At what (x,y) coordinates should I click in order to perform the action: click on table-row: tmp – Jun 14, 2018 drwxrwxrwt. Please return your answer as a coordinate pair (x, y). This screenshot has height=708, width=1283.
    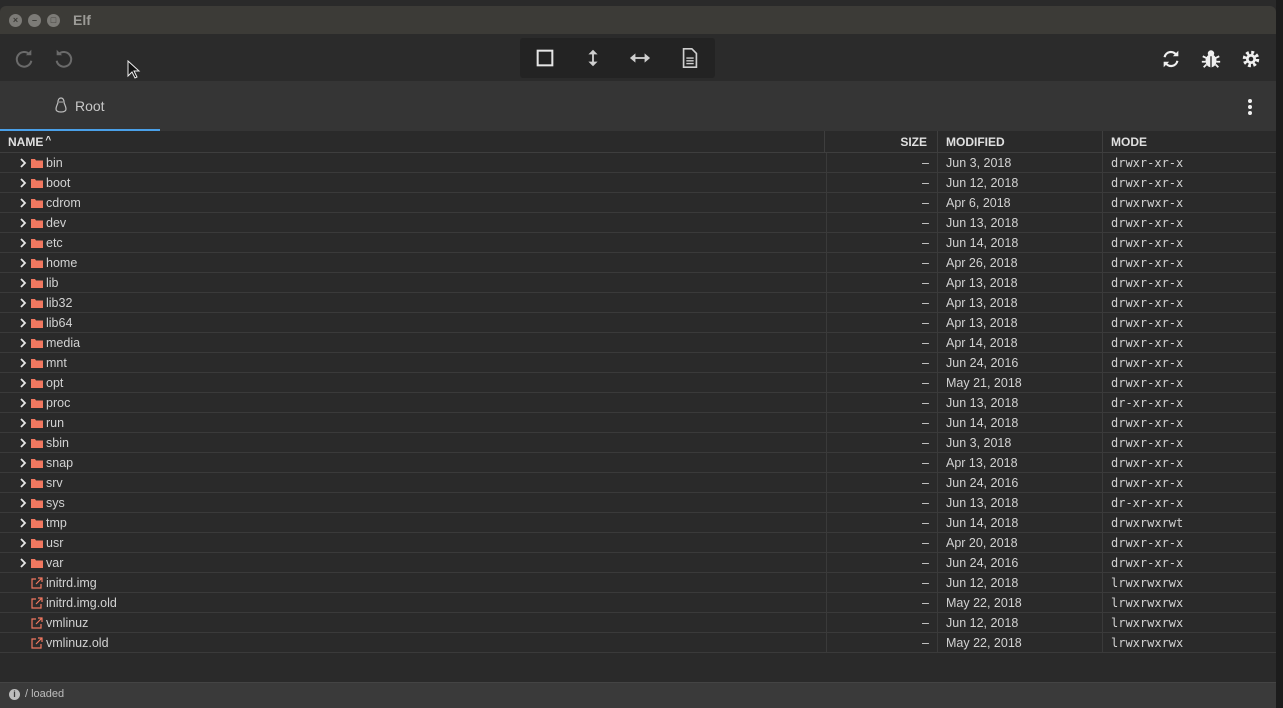
    Looking at the image, I should click on (638, 523).